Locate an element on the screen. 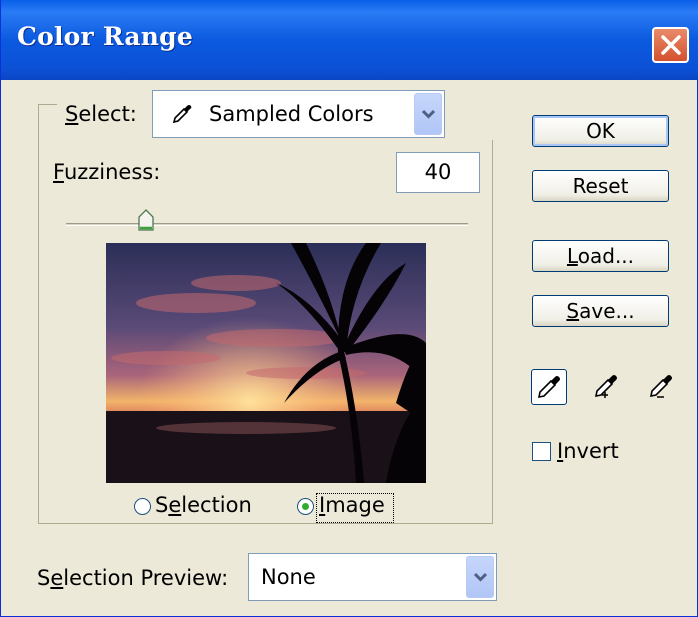  select-label: Select: is located at coordinates (101, 114).